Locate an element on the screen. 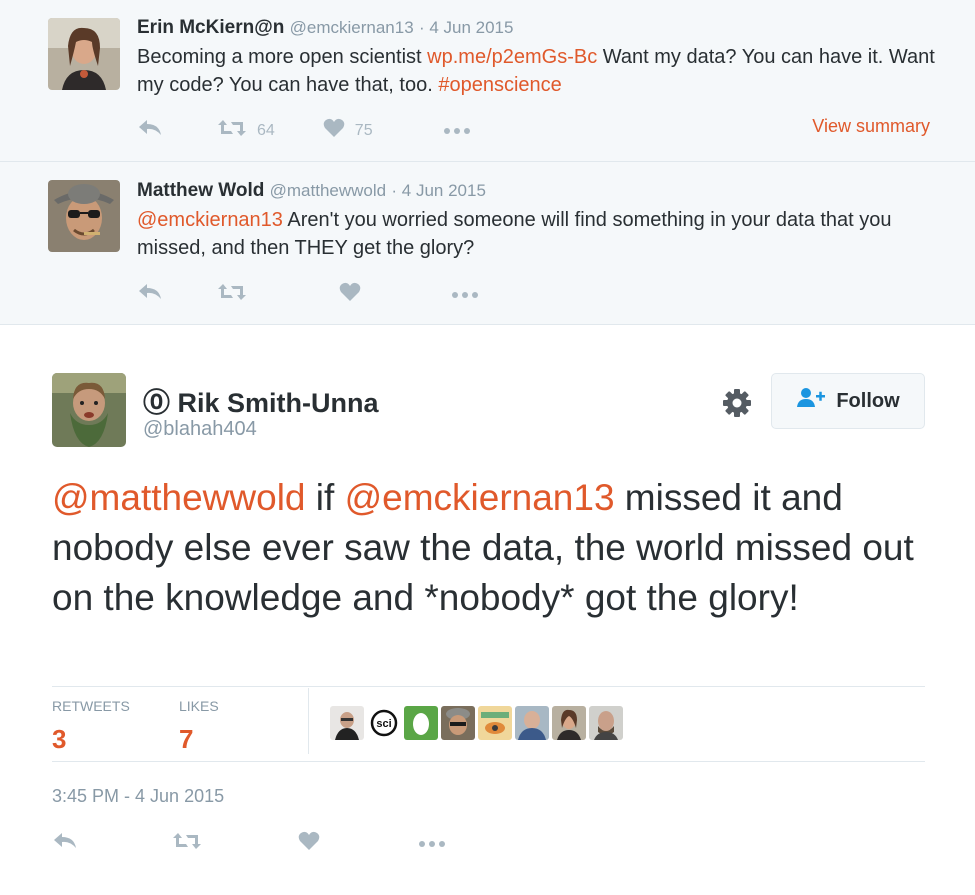 The width and height of the screenshot is (975, 895). tweet-link: wp.me/p2emGs-Bc is located at coordinates (512, 57).